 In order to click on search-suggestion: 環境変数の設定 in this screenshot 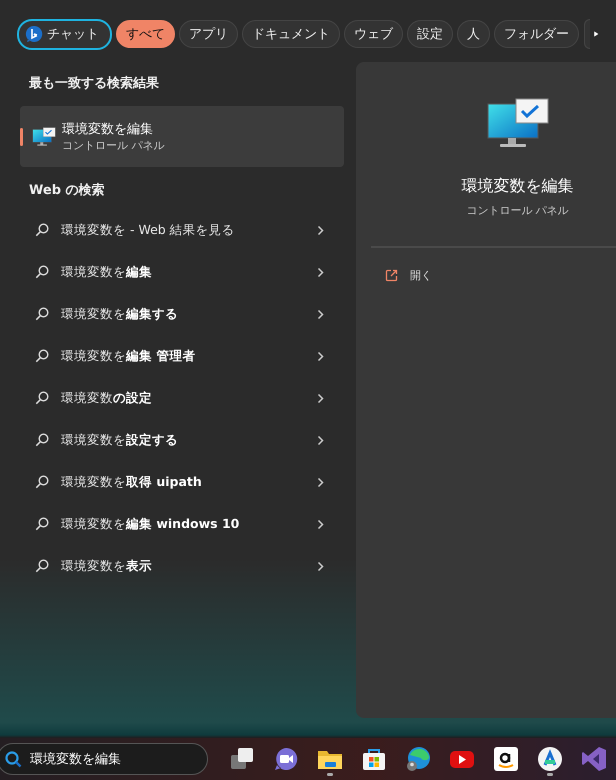, I will do `click(182, 398)`.